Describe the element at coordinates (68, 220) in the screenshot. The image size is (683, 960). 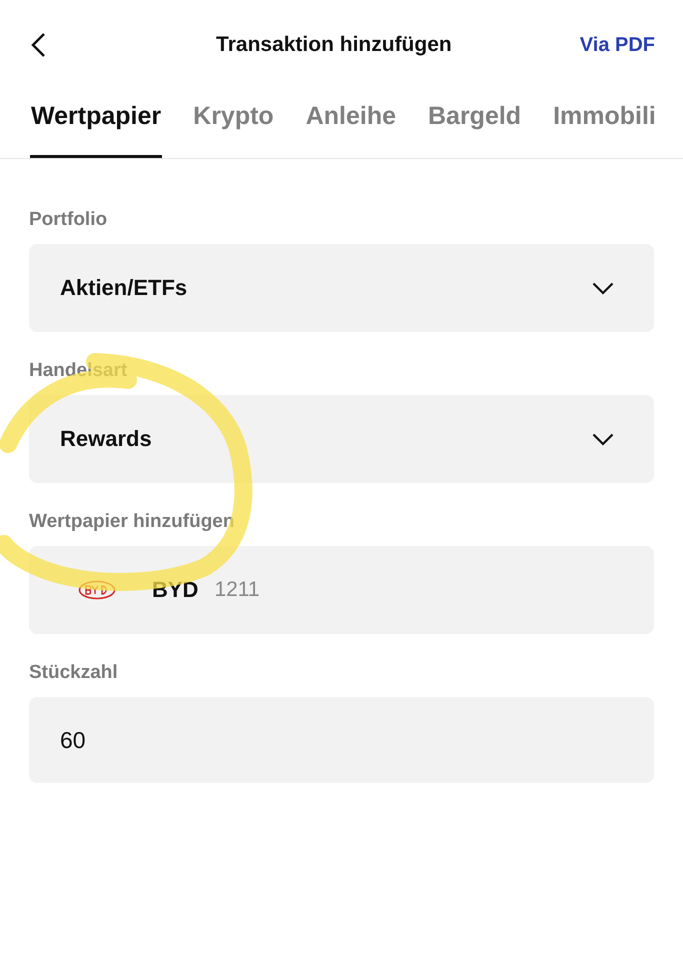
I see `field-label: Portfolio` at that location.